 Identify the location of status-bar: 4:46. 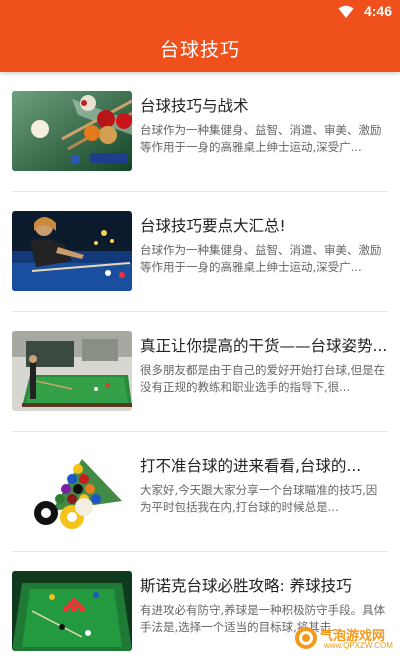
(200, 12).